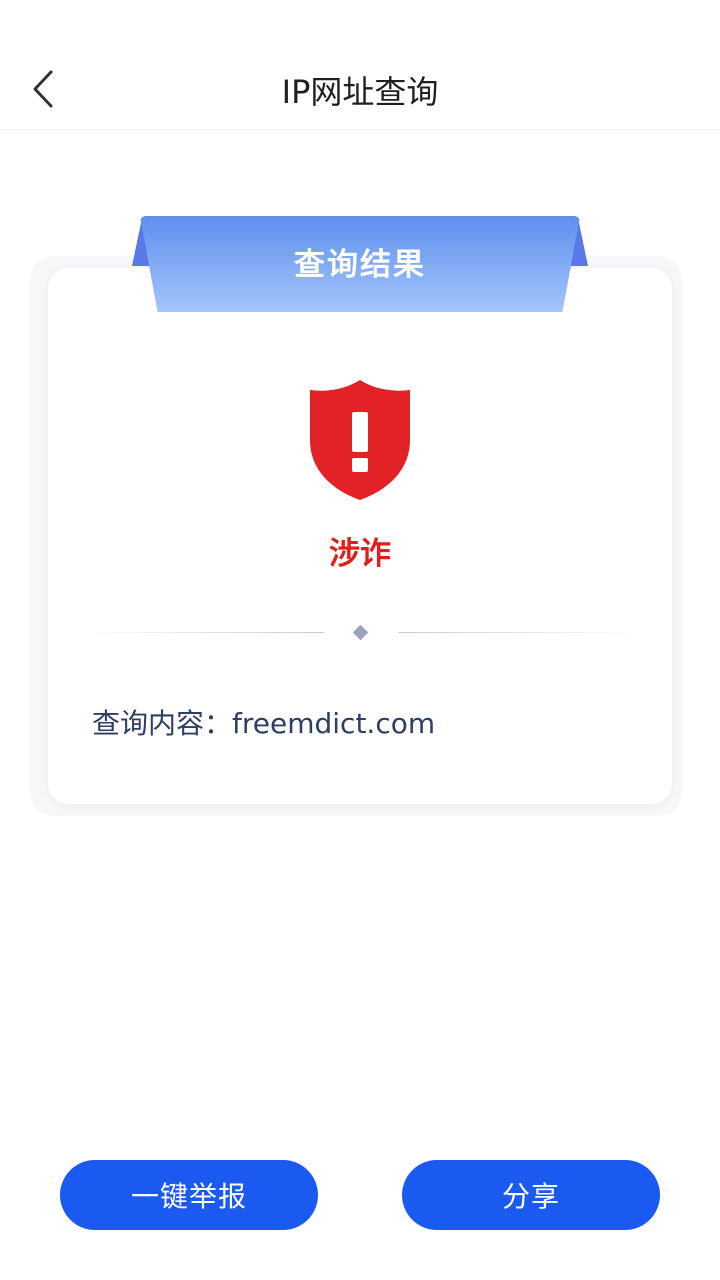 The height and width of the screenshot is (1280, 720). Describe the element at coordinates (334, 723) in the screenshot. I see `query-value: freemdict.com` at that location.